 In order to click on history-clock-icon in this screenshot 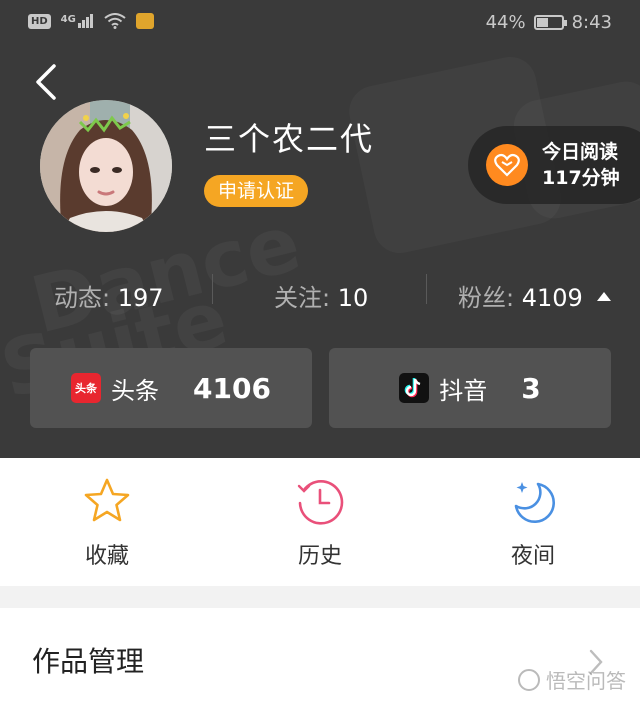, I will do `click(320, 502)`.